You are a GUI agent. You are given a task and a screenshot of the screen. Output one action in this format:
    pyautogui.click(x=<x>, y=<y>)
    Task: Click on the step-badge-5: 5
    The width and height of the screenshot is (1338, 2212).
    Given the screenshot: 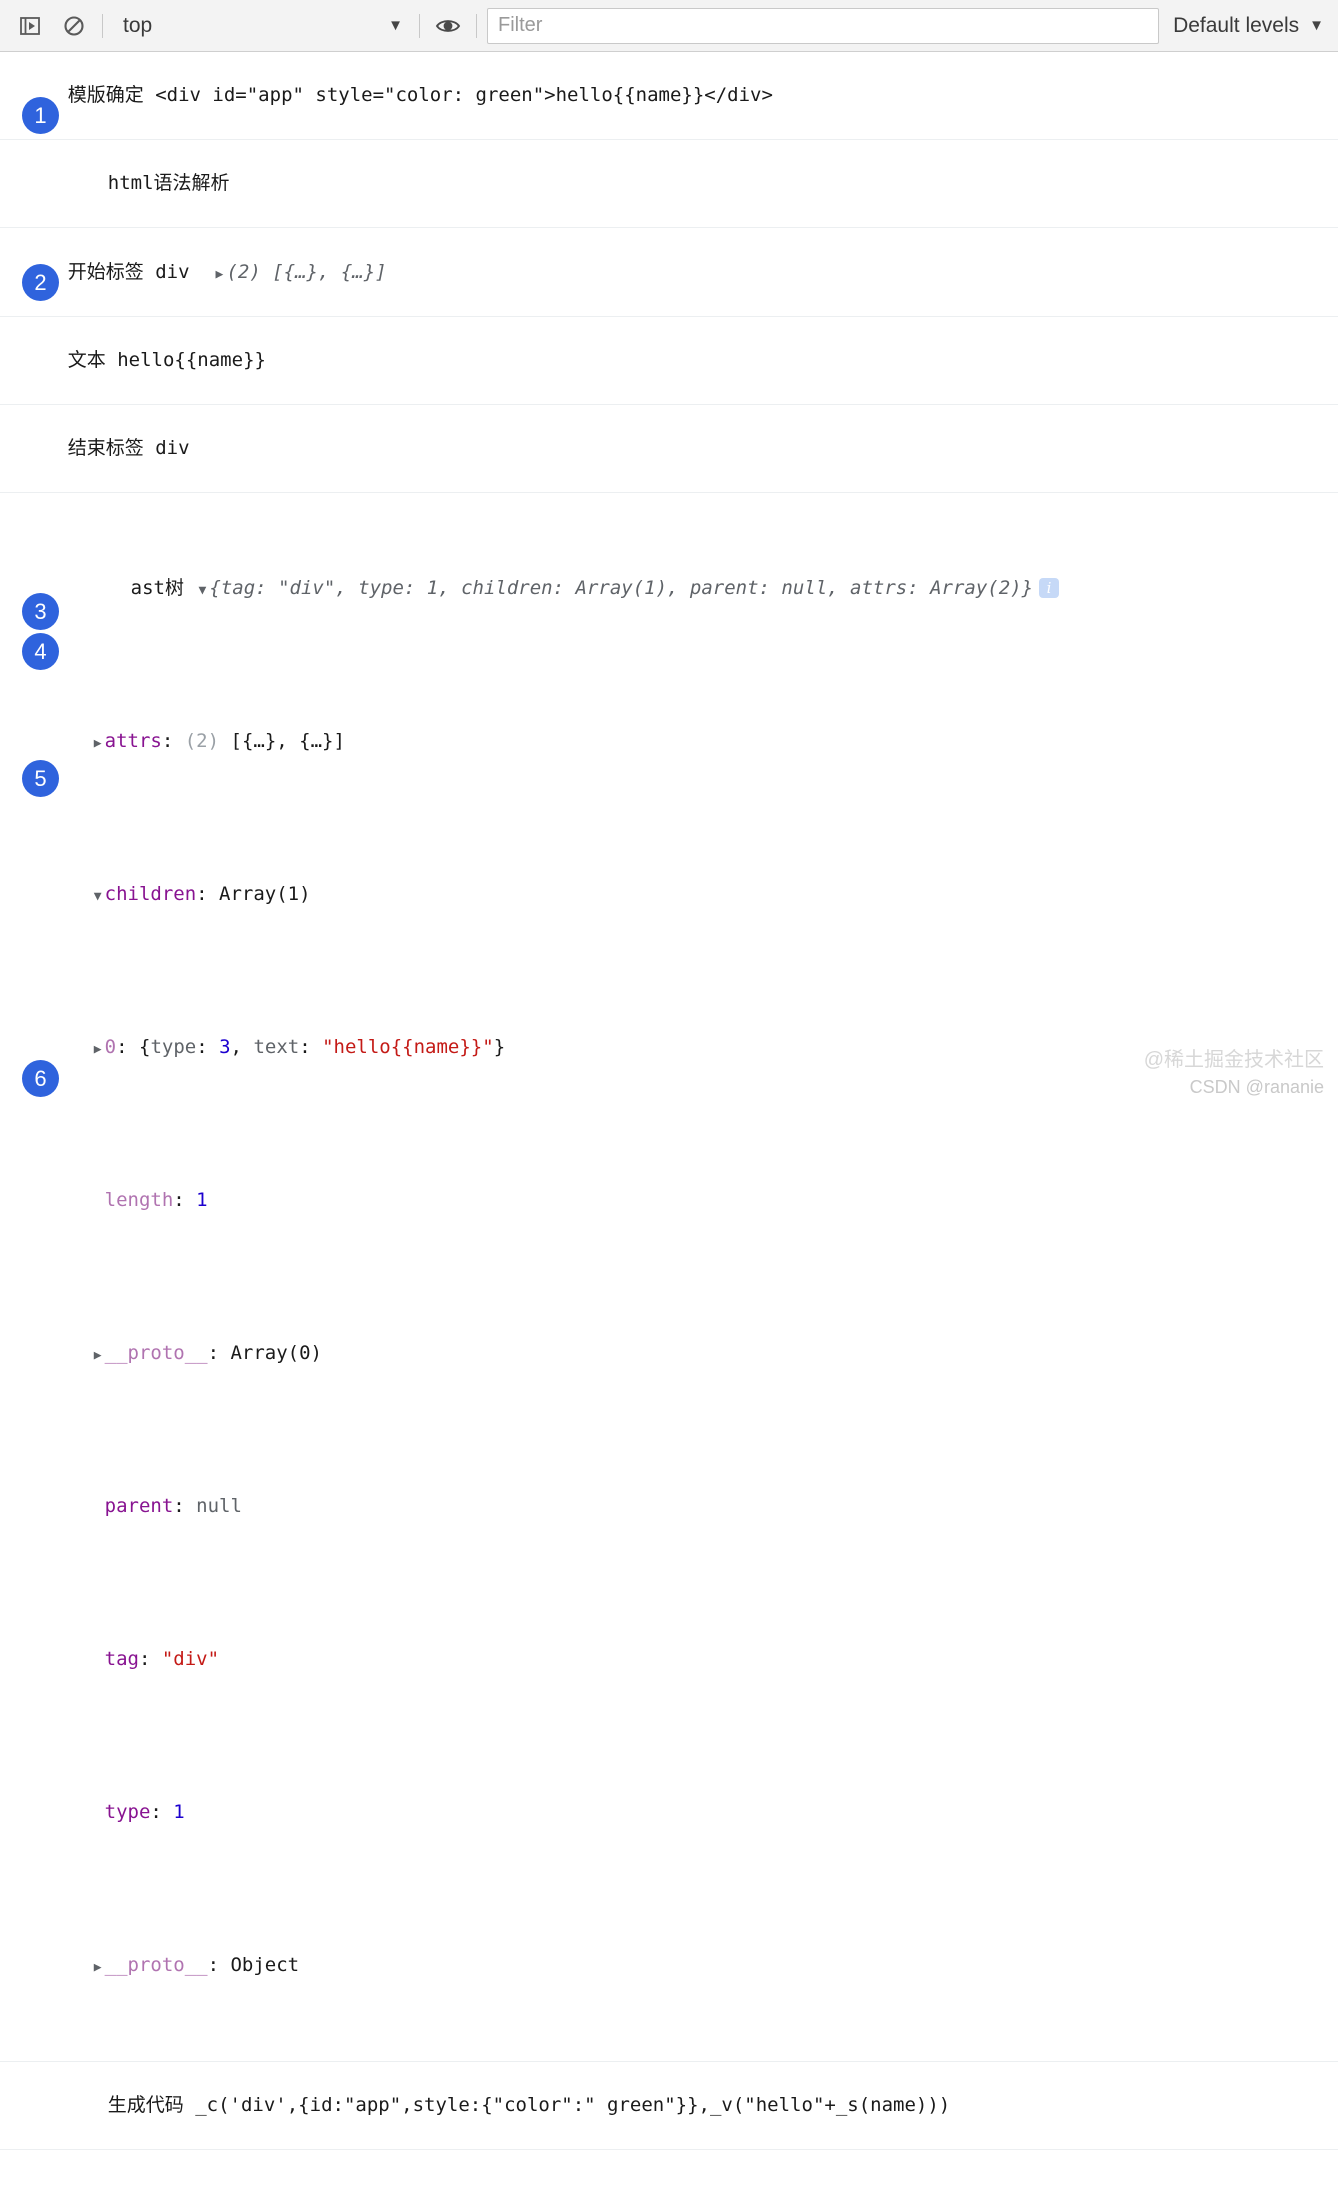 What is the action you would take?
    pyautogui.click(x=40, y=778)
    